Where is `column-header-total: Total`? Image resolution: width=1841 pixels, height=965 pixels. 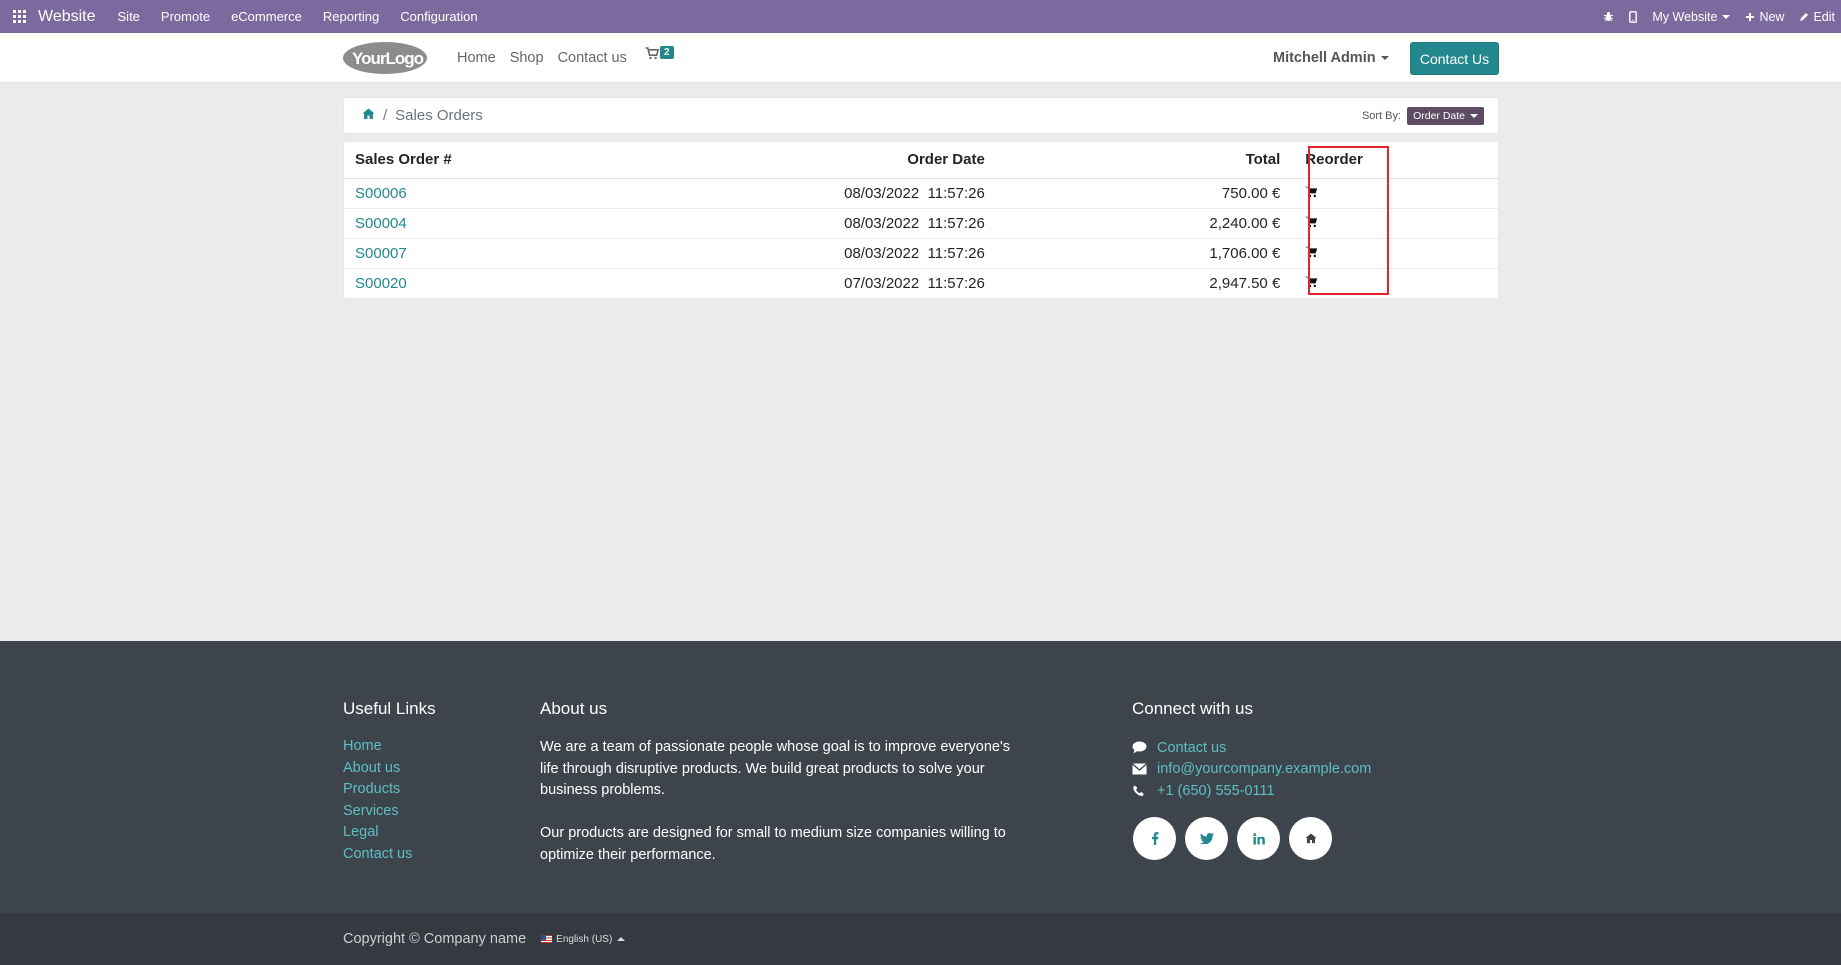 column-header-total: Total is located at coordinates (1148, 160).